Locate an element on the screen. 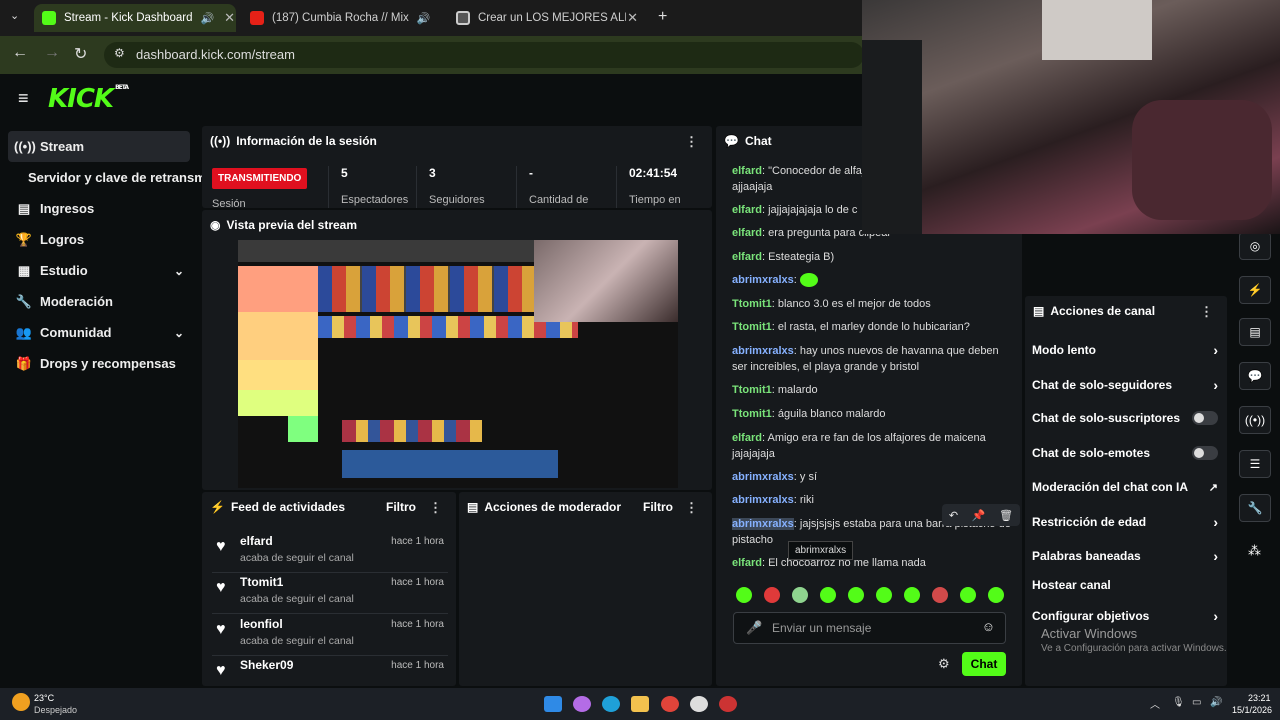 This screenshot has width=1280, height=720. sidebar-item-drops: 🎁 Drops y recompensas is located at coordinates (99, 363).